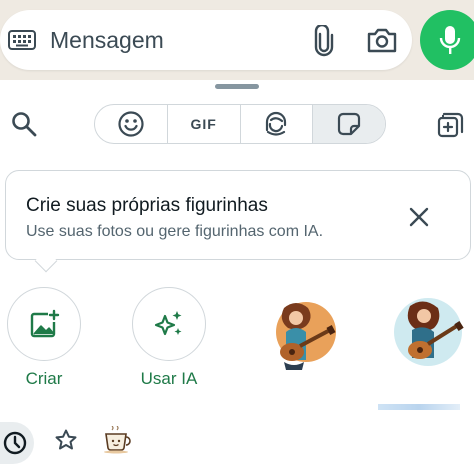 The image size is (474, 474). I want to click on tab-stickers, so click(349, 124).